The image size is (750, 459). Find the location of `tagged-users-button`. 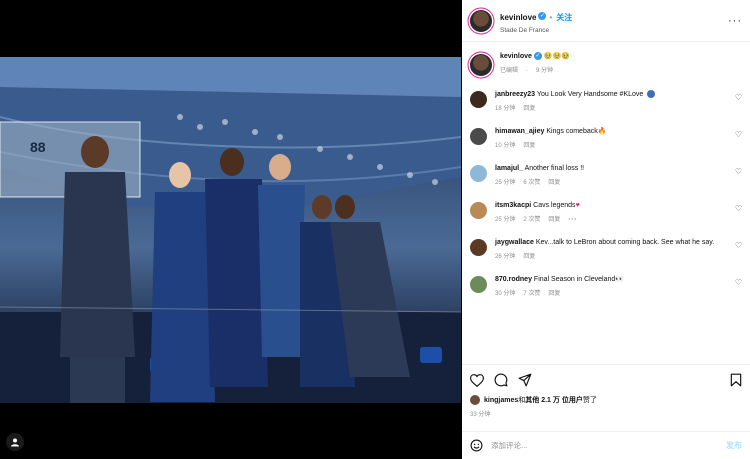

tagged-users-button is located at coordinates (15, 442).